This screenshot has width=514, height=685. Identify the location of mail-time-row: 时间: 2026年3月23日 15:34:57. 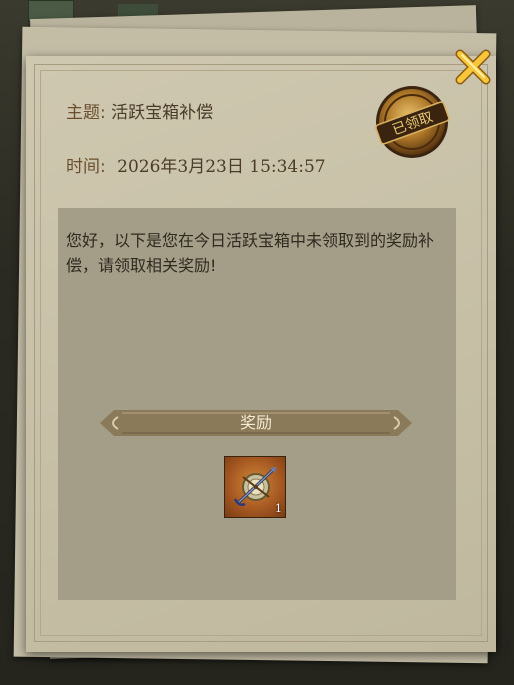
(196, 164).